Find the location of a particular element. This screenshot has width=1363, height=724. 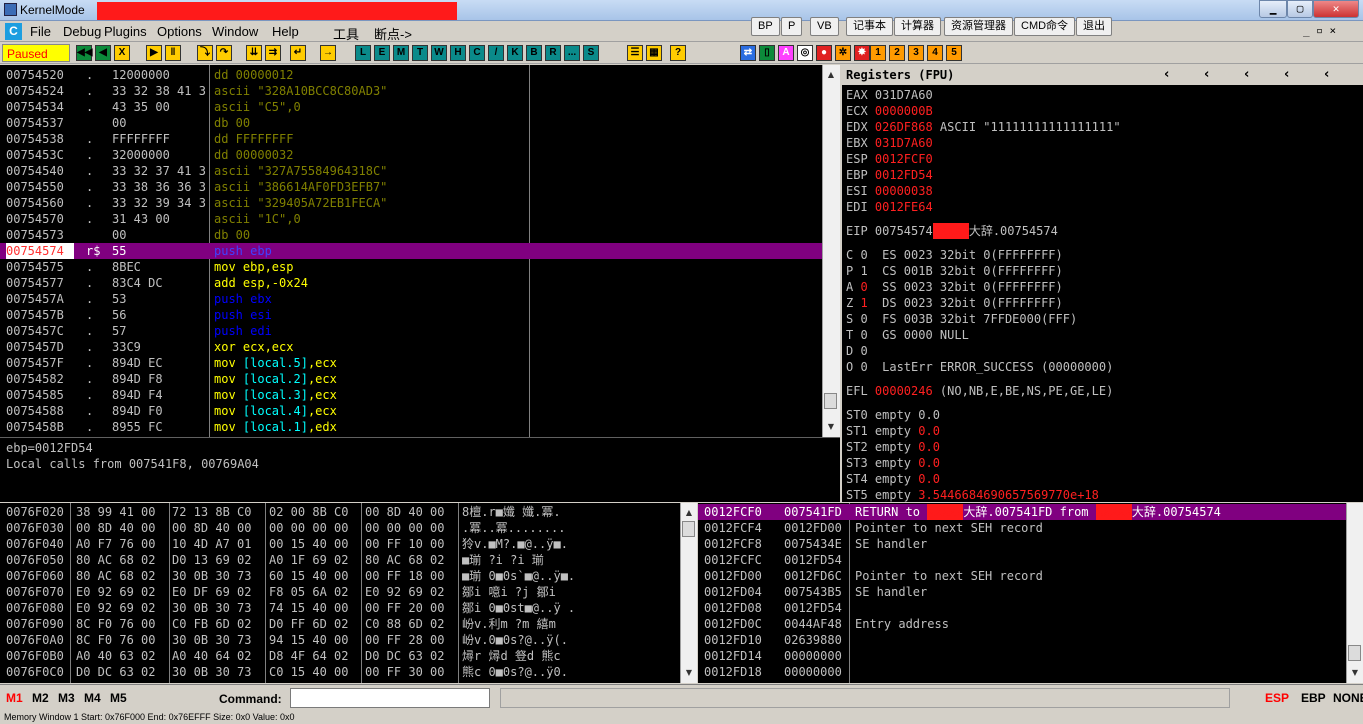

scroll-thumb is located at coordinates (688, 529).